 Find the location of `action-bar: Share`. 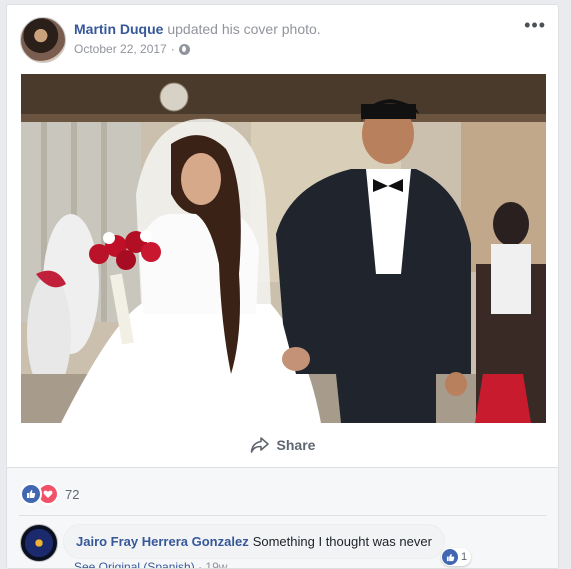

action-bar: Share is located at coordinates (282, 445).